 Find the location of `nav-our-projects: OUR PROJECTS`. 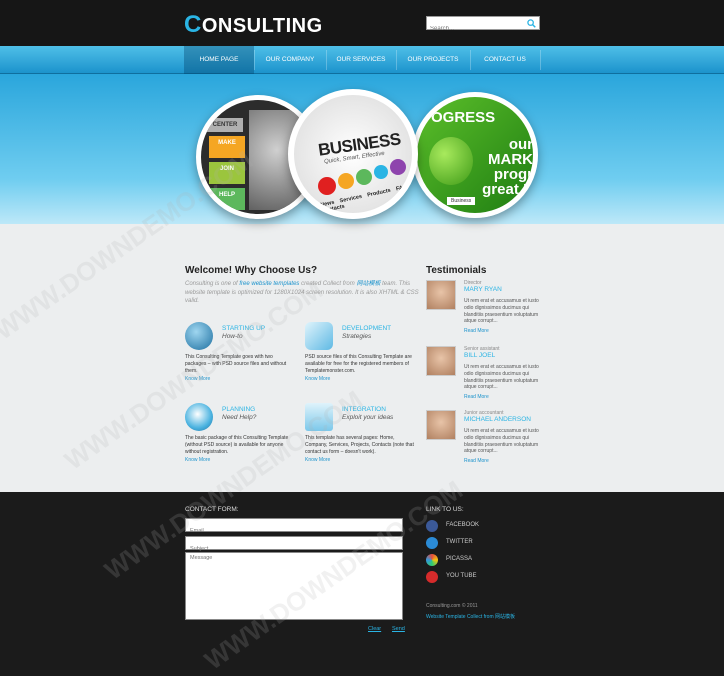

nav-our-projects: OUR PROJECTS is located at coordinates (433, 60).